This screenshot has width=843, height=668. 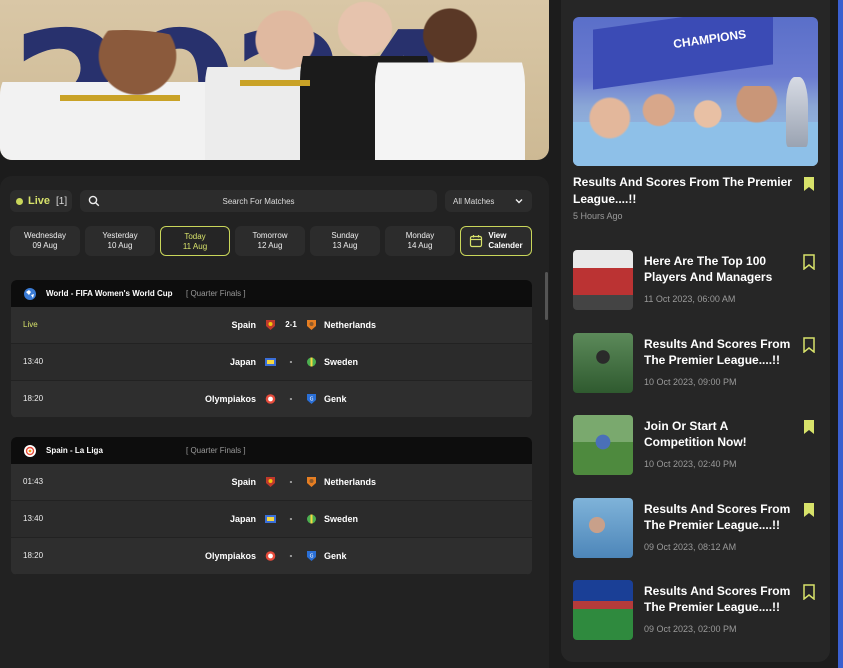 What do you see at coordinates (519, 201) in the screenshot?
I see `chevron-down-icon` at bounding box center [519, 201].